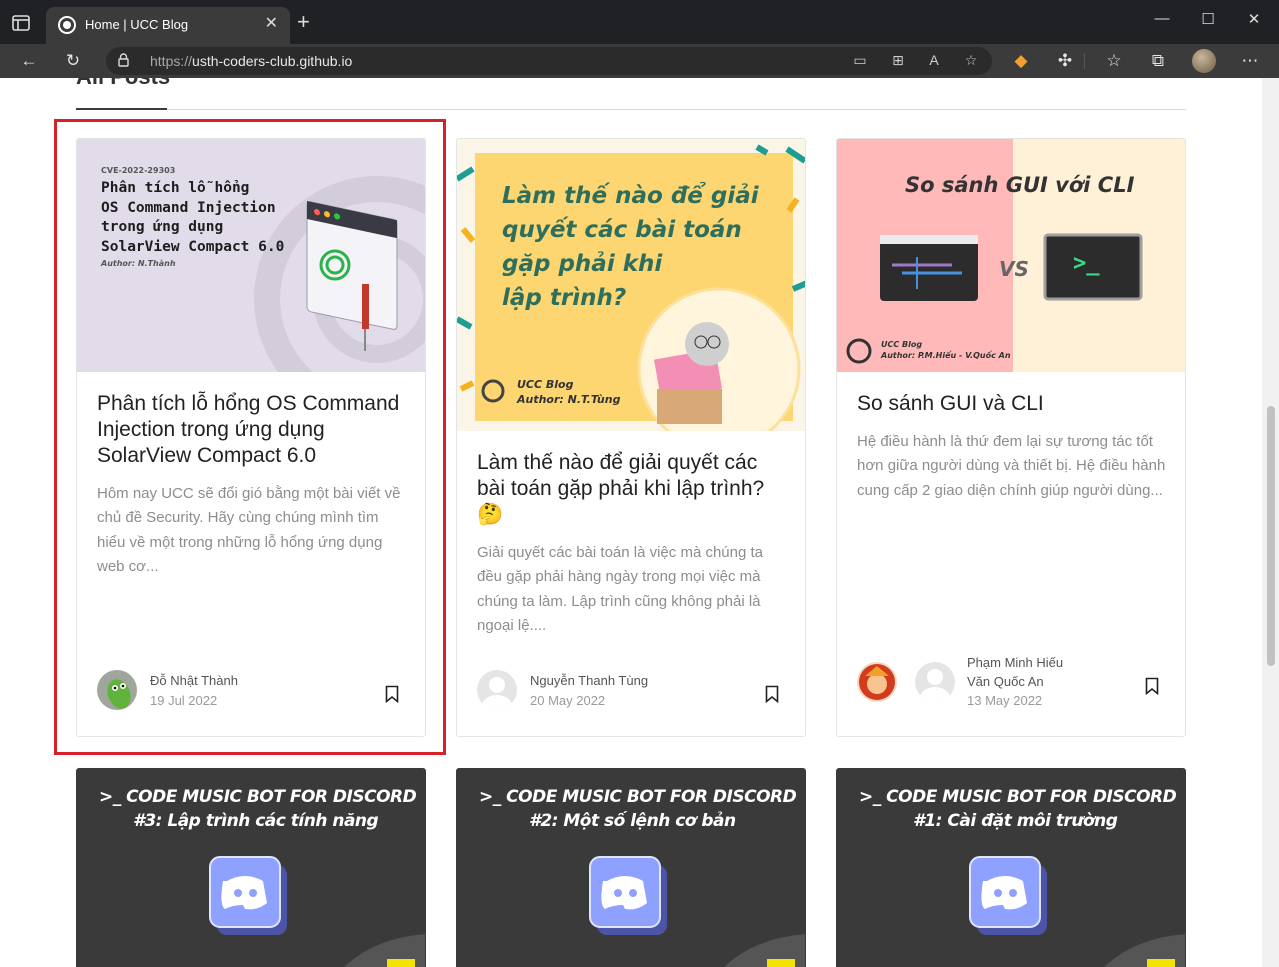 Image resolution: width=1279 pixels, height=967 pixels. What do you see at coordinates (251, 61) in the screenshot?
I see `url-text: https://usth-coders-club.github.io` at bounding box center [251, 61].